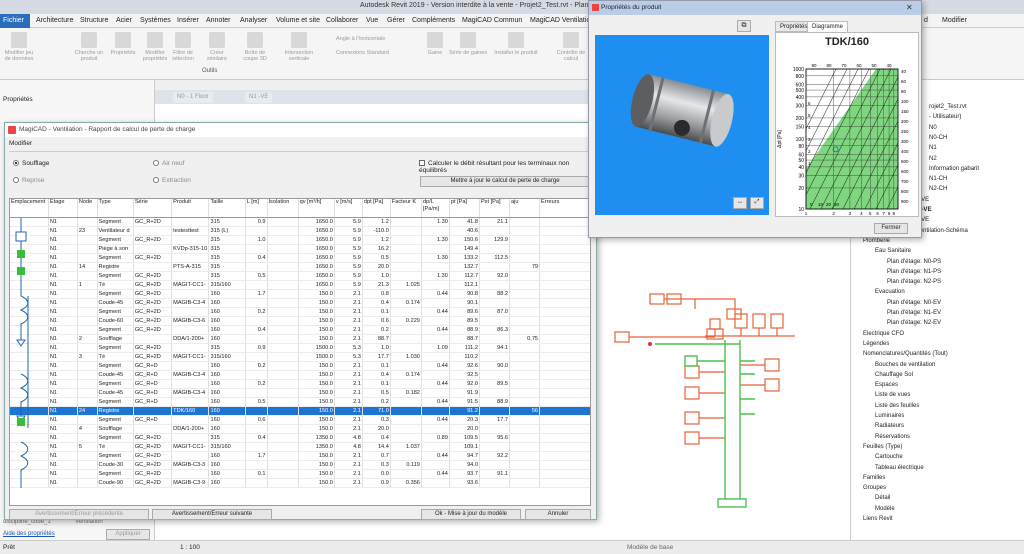  What do you see at coordinates (376, 208) in the screenshot?
I see `column-header: dpt [Pa]` at bounding box center [376, 208].